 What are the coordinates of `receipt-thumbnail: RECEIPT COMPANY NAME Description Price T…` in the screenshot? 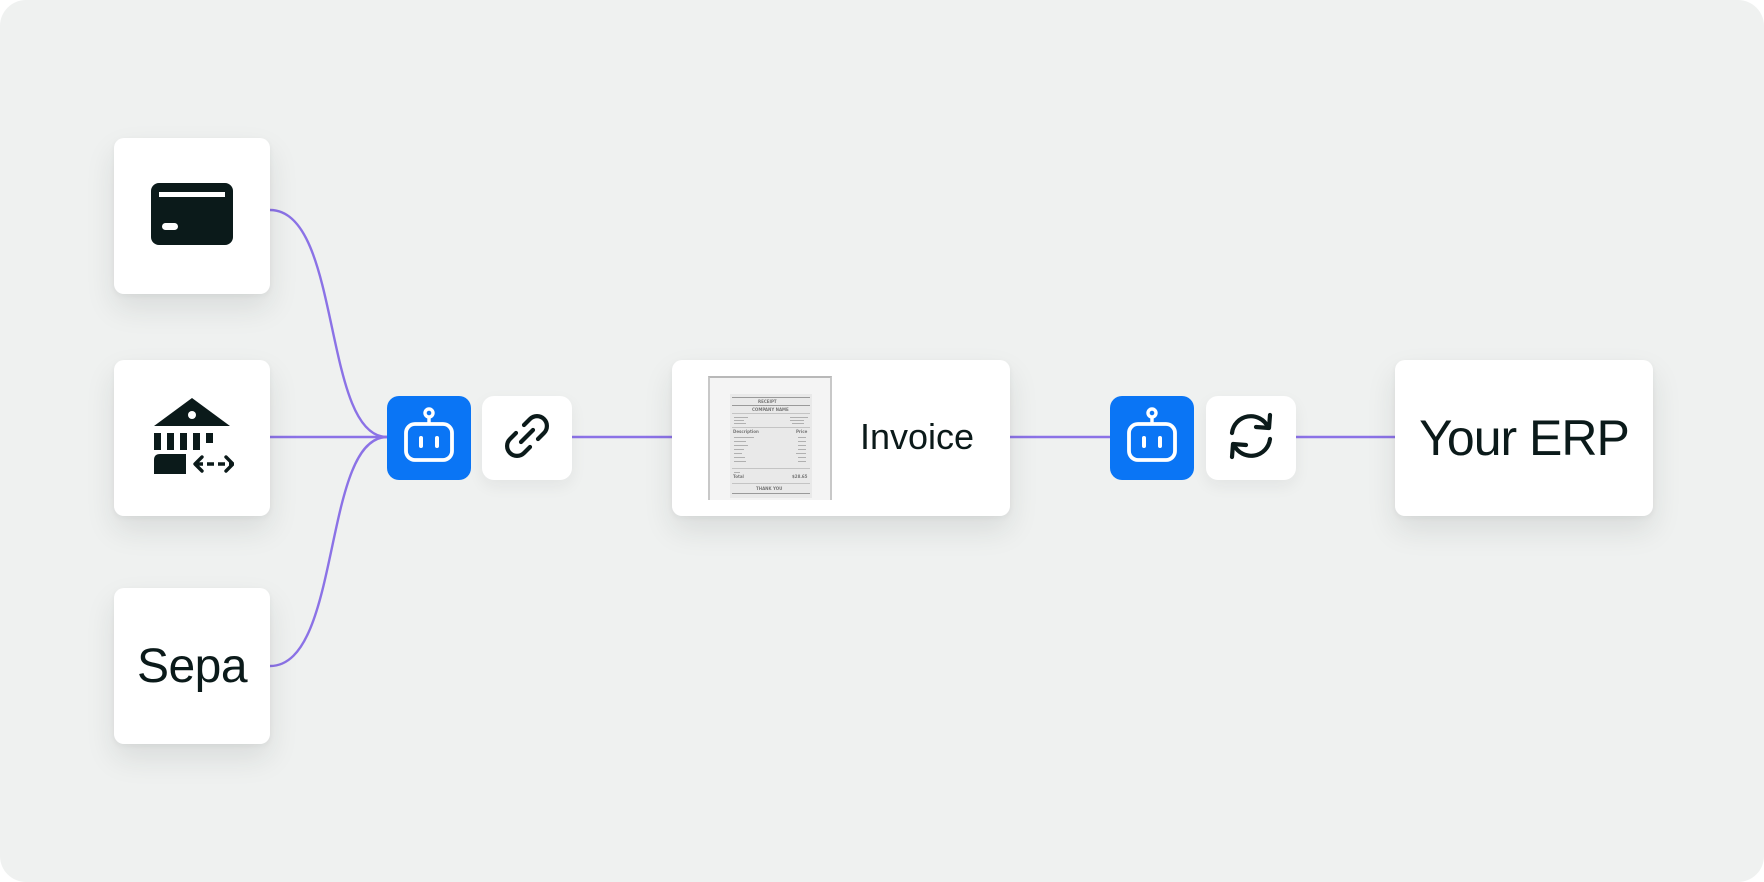 It's located at (770, 438).